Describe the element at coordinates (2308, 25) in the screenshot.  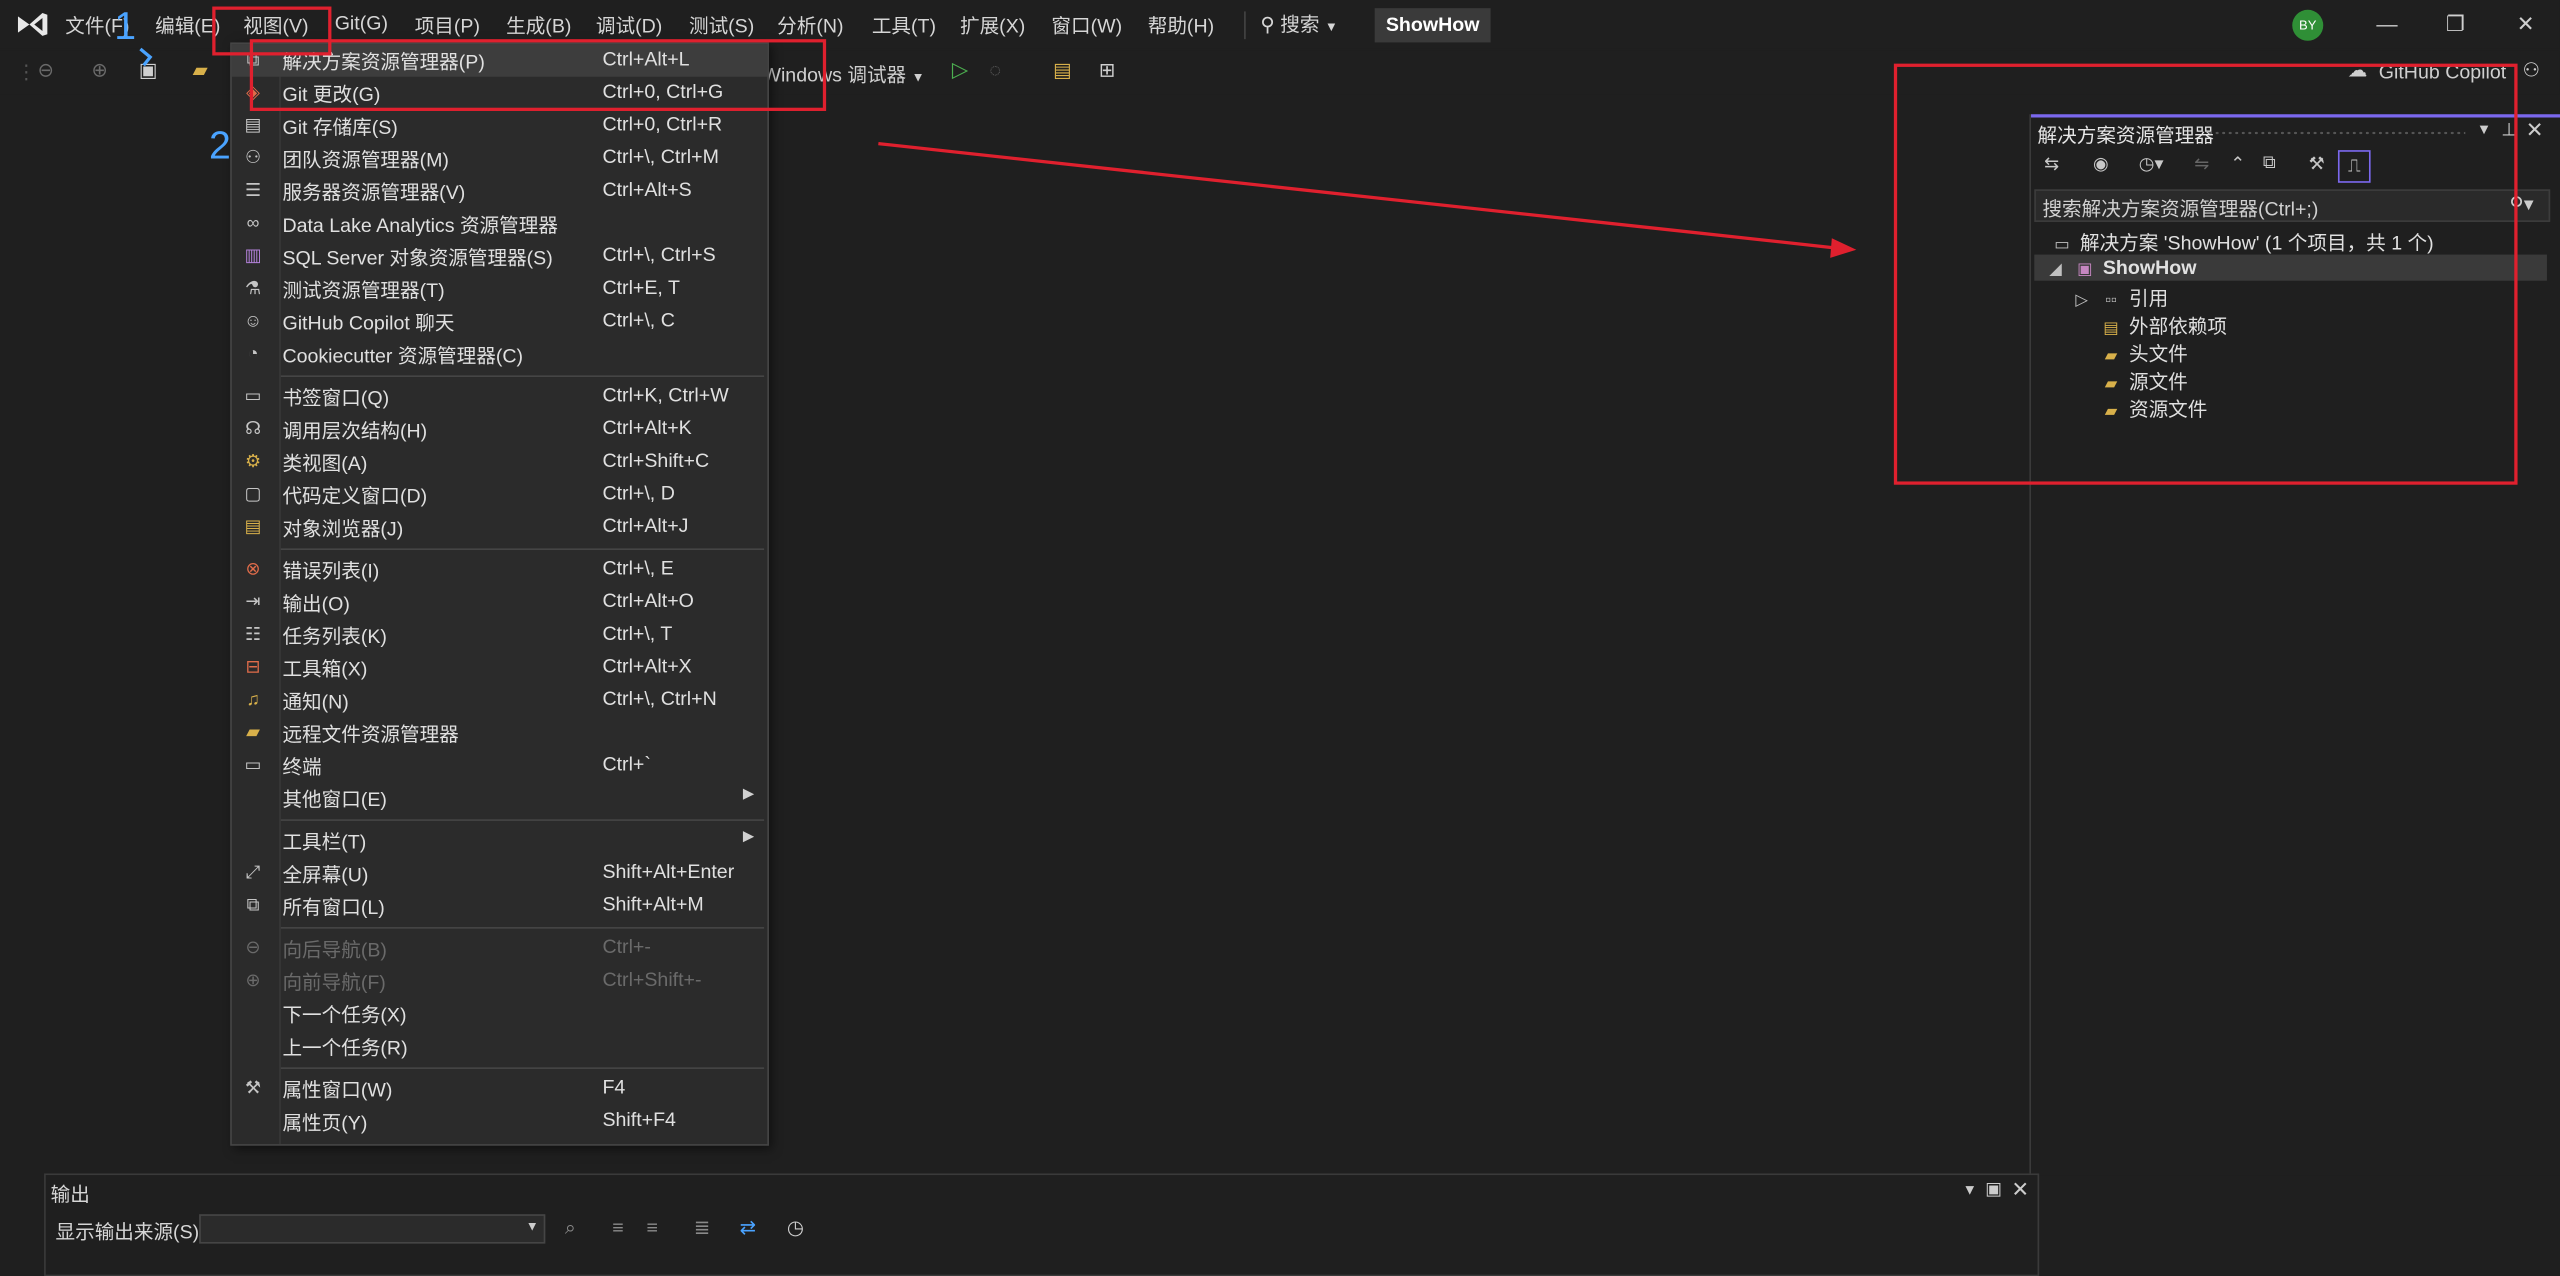
I see `avatar: BY` at that location.